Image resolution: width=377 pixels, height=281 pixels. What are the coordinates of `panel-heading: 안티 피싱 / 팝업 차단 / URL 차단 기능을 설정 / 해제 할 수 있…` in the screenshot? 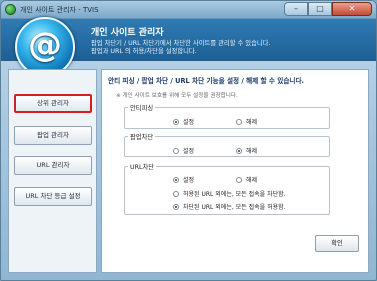 It's located at (206, 81).